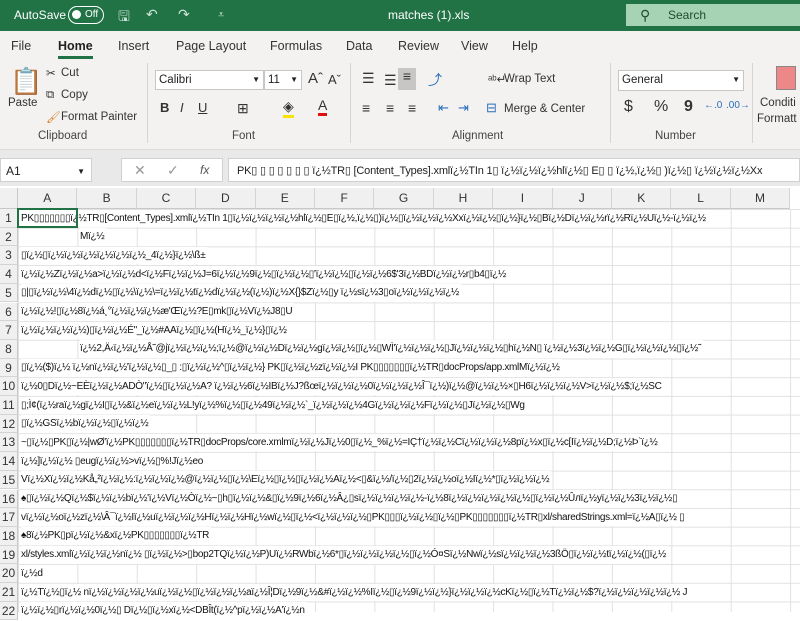  I want to click on row-header: 4, so click(9, 274).